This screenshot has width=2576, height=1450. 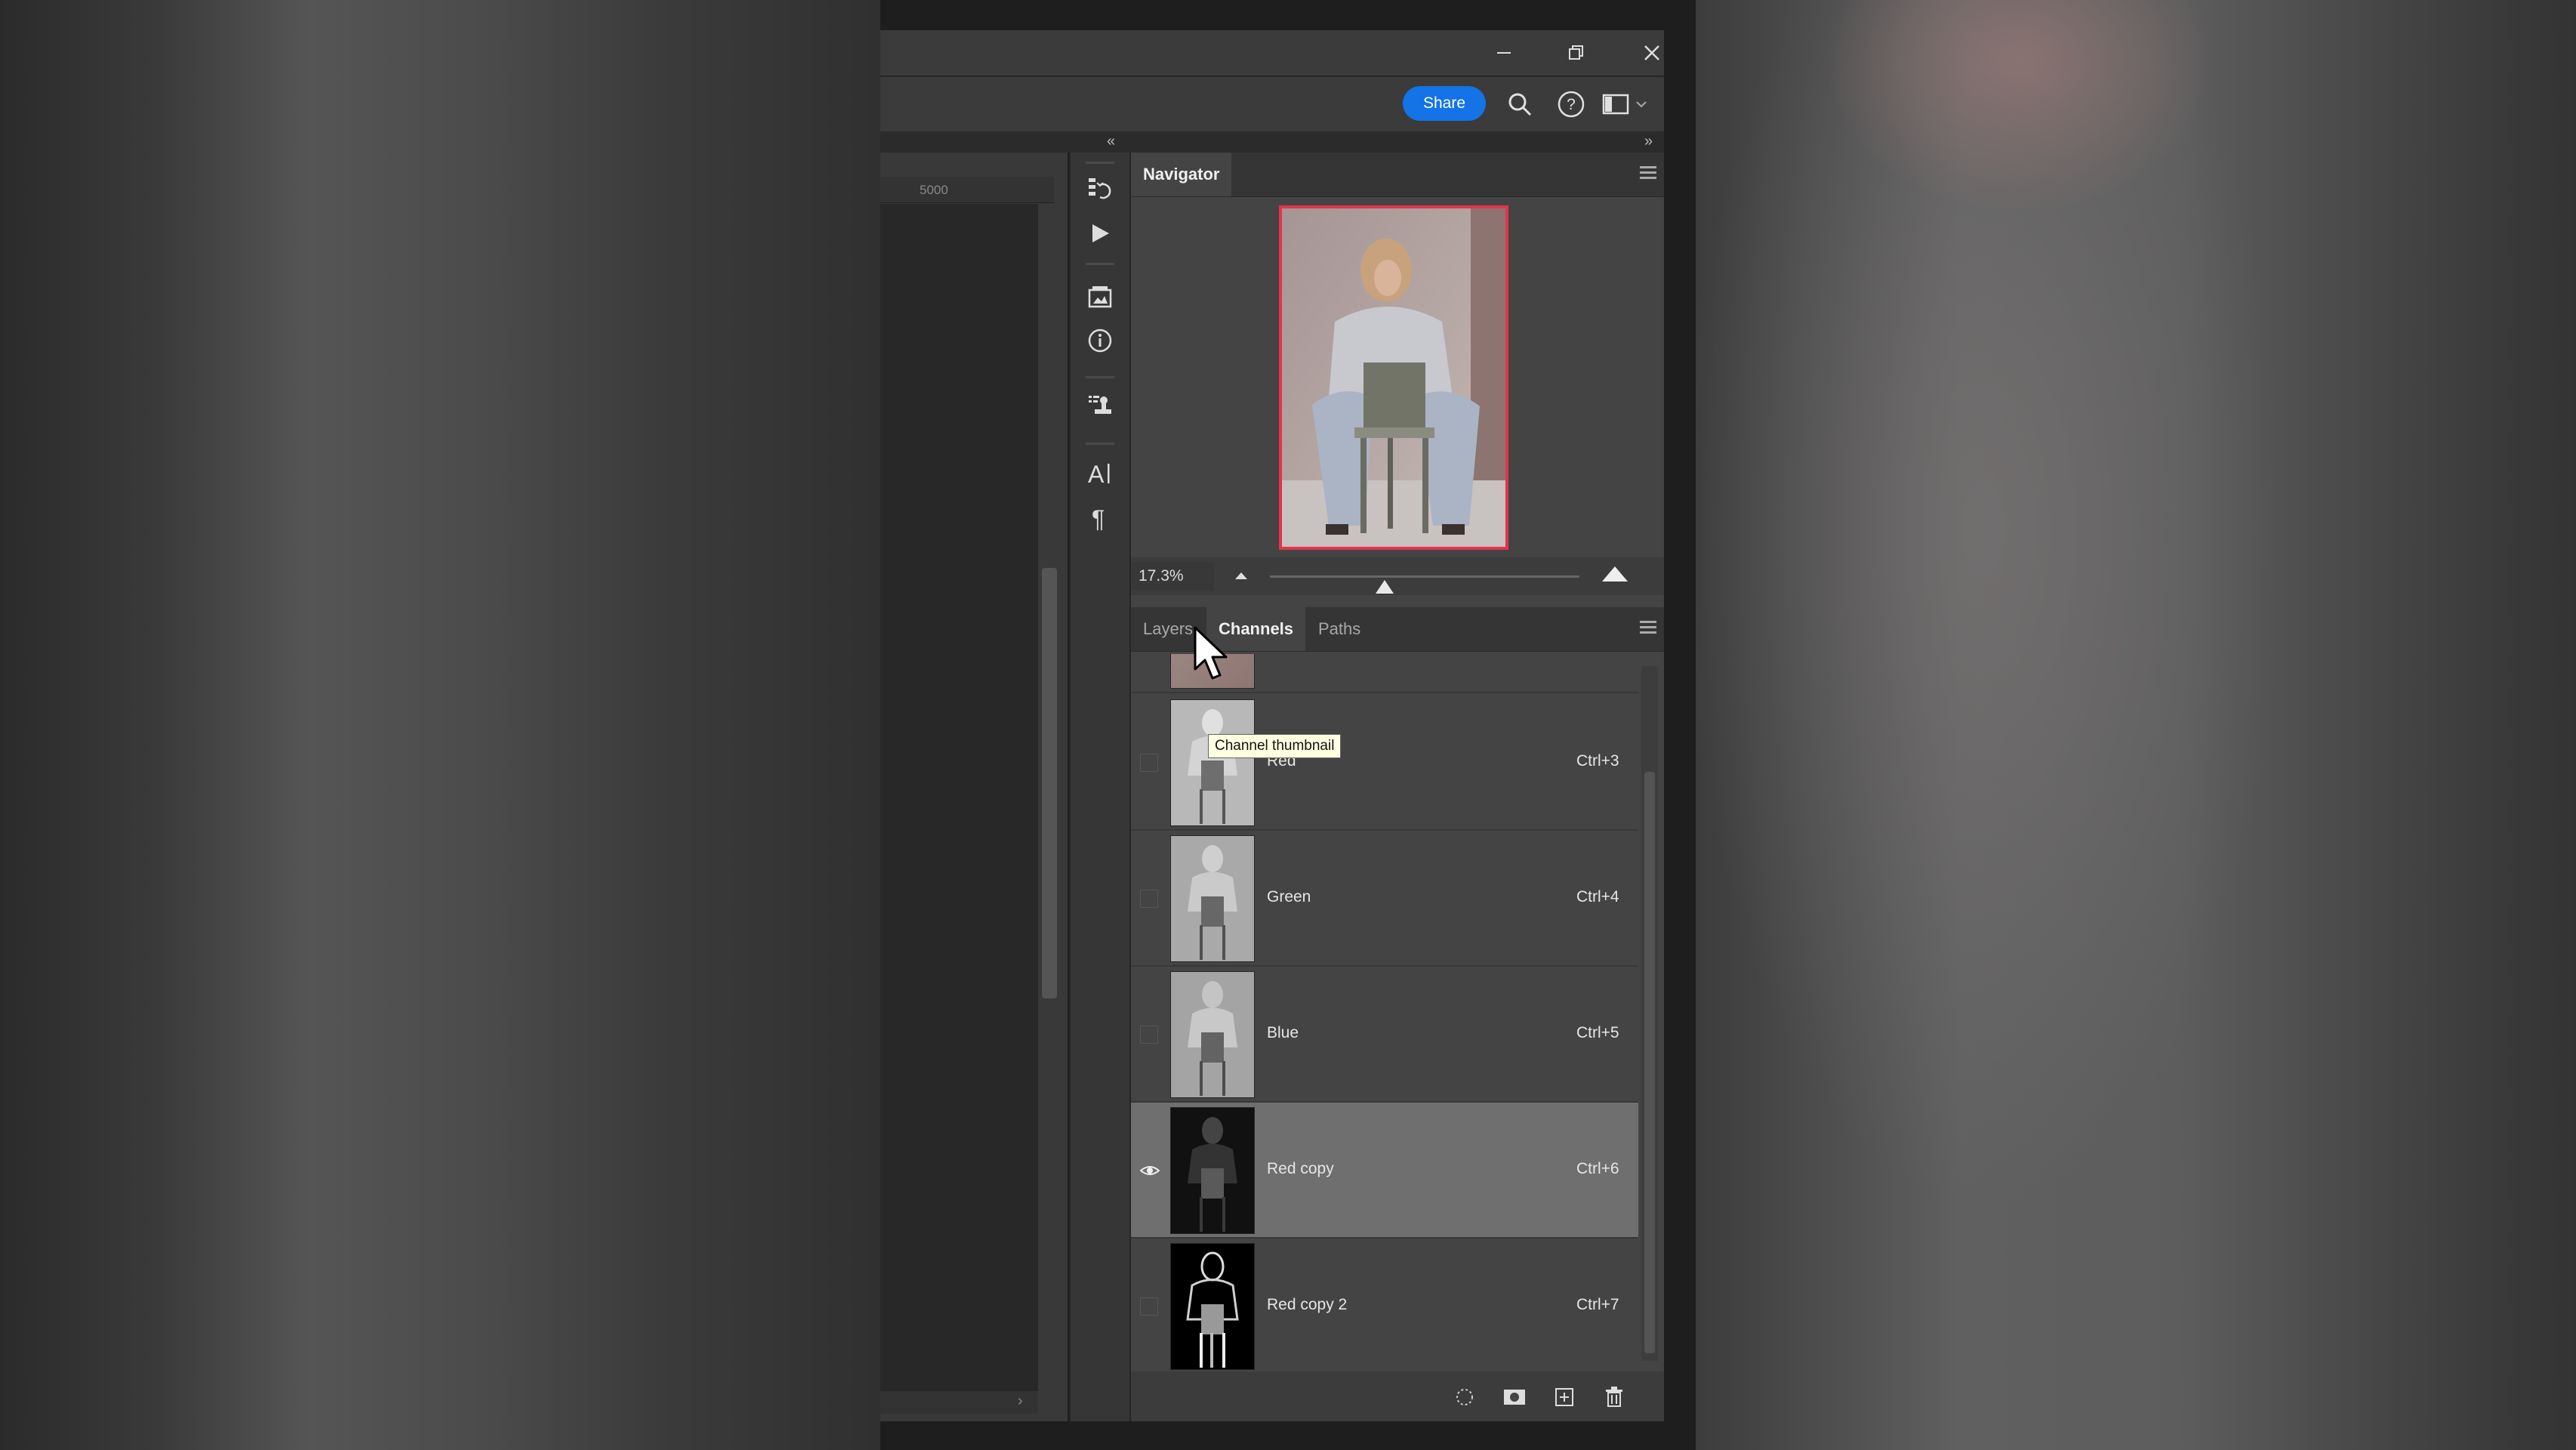 I want to click on libraries-icon, so click(x=1100, y=296).